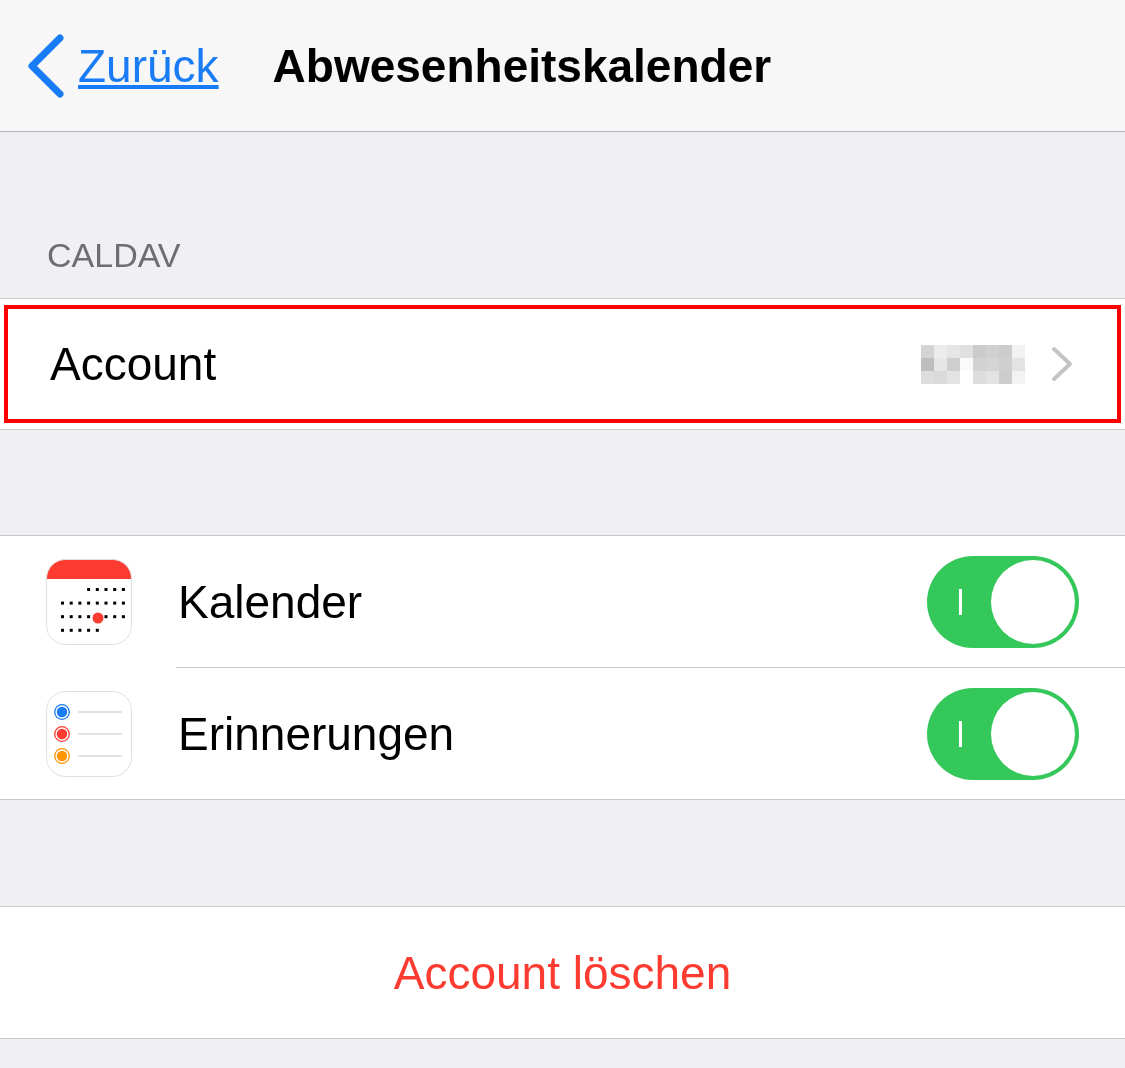 Image resolution: width=1125 pixels, height=1068 pixels. I want to click on delete-account-button: Account löschen, so click(562, 972).